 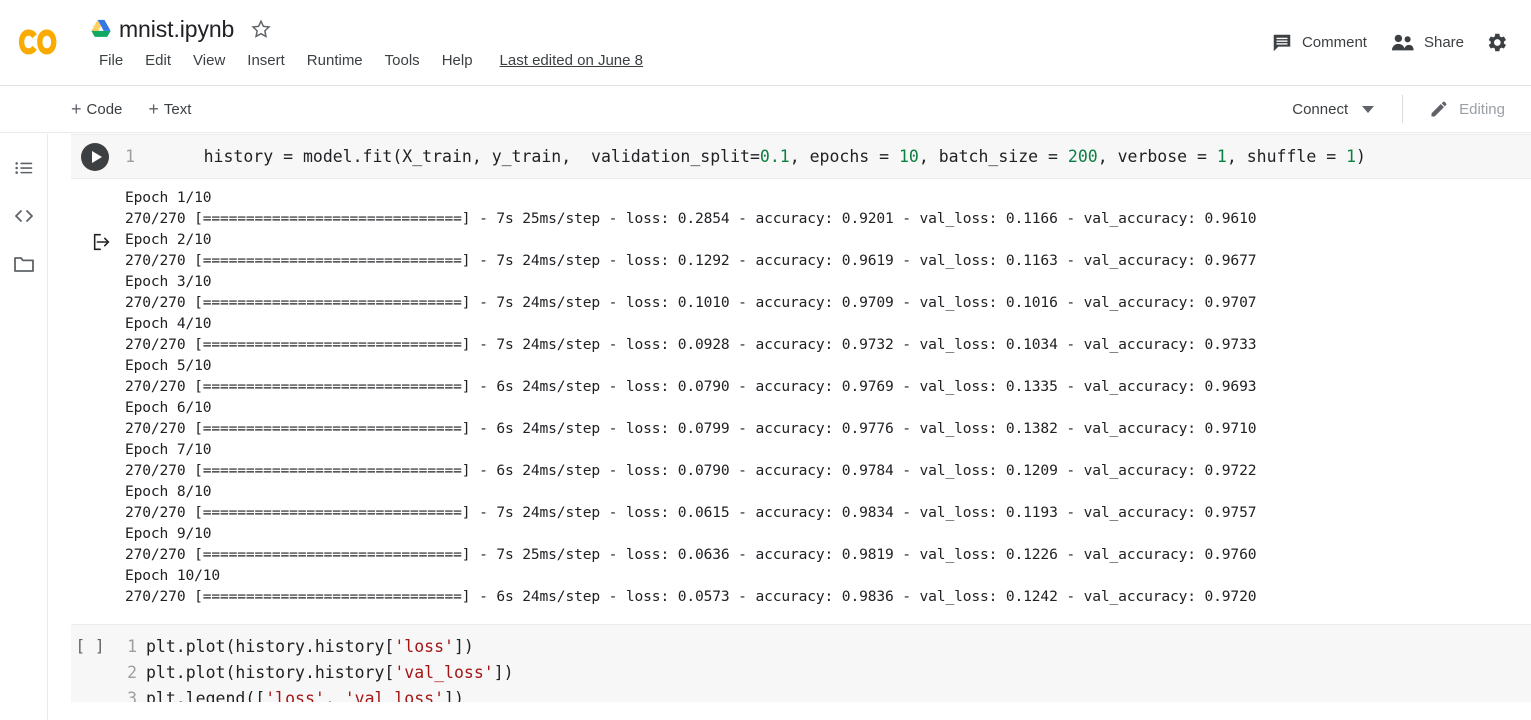 What do you see at coordinates (101, 28) in the screenshot?
I see `drive-icon` at bounding box center [101, 28].